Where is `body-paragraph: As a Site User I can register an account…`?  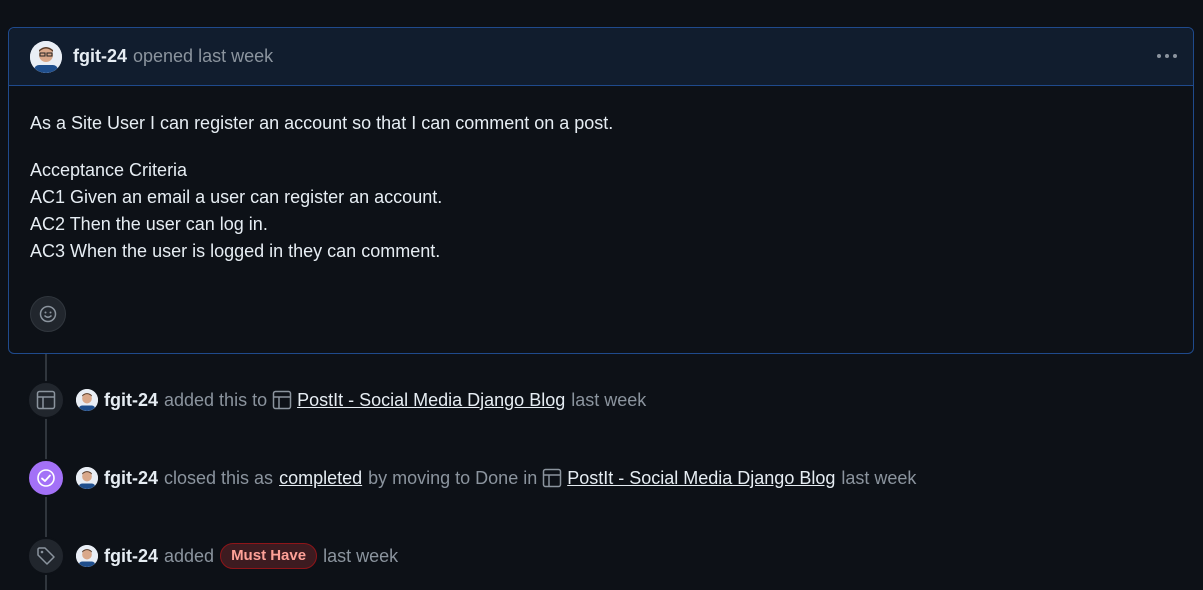 body-paragraph: As a Site User I can register an account… is located at coordinates (322, 123).